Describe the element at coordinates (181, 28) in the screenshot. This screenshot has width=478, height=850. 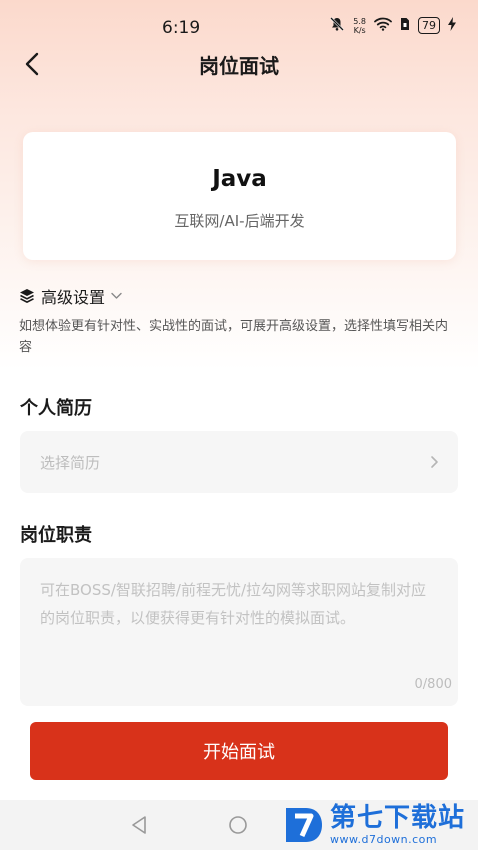
I see `status-time: 6:19` at that location.